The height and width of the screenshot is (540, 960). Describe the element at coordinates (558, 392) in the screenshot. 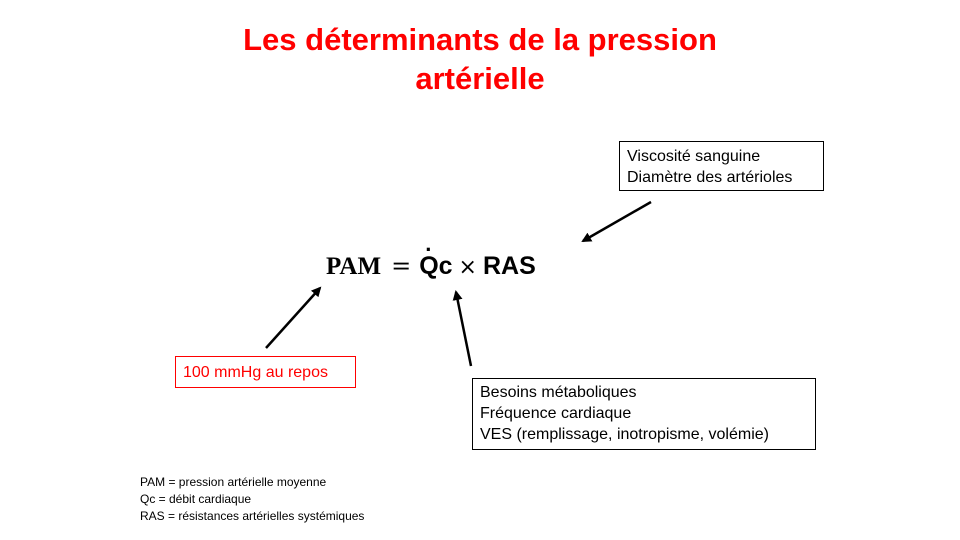

I see `qc-factor-metabolic: Besoins métaboliques` at that location.